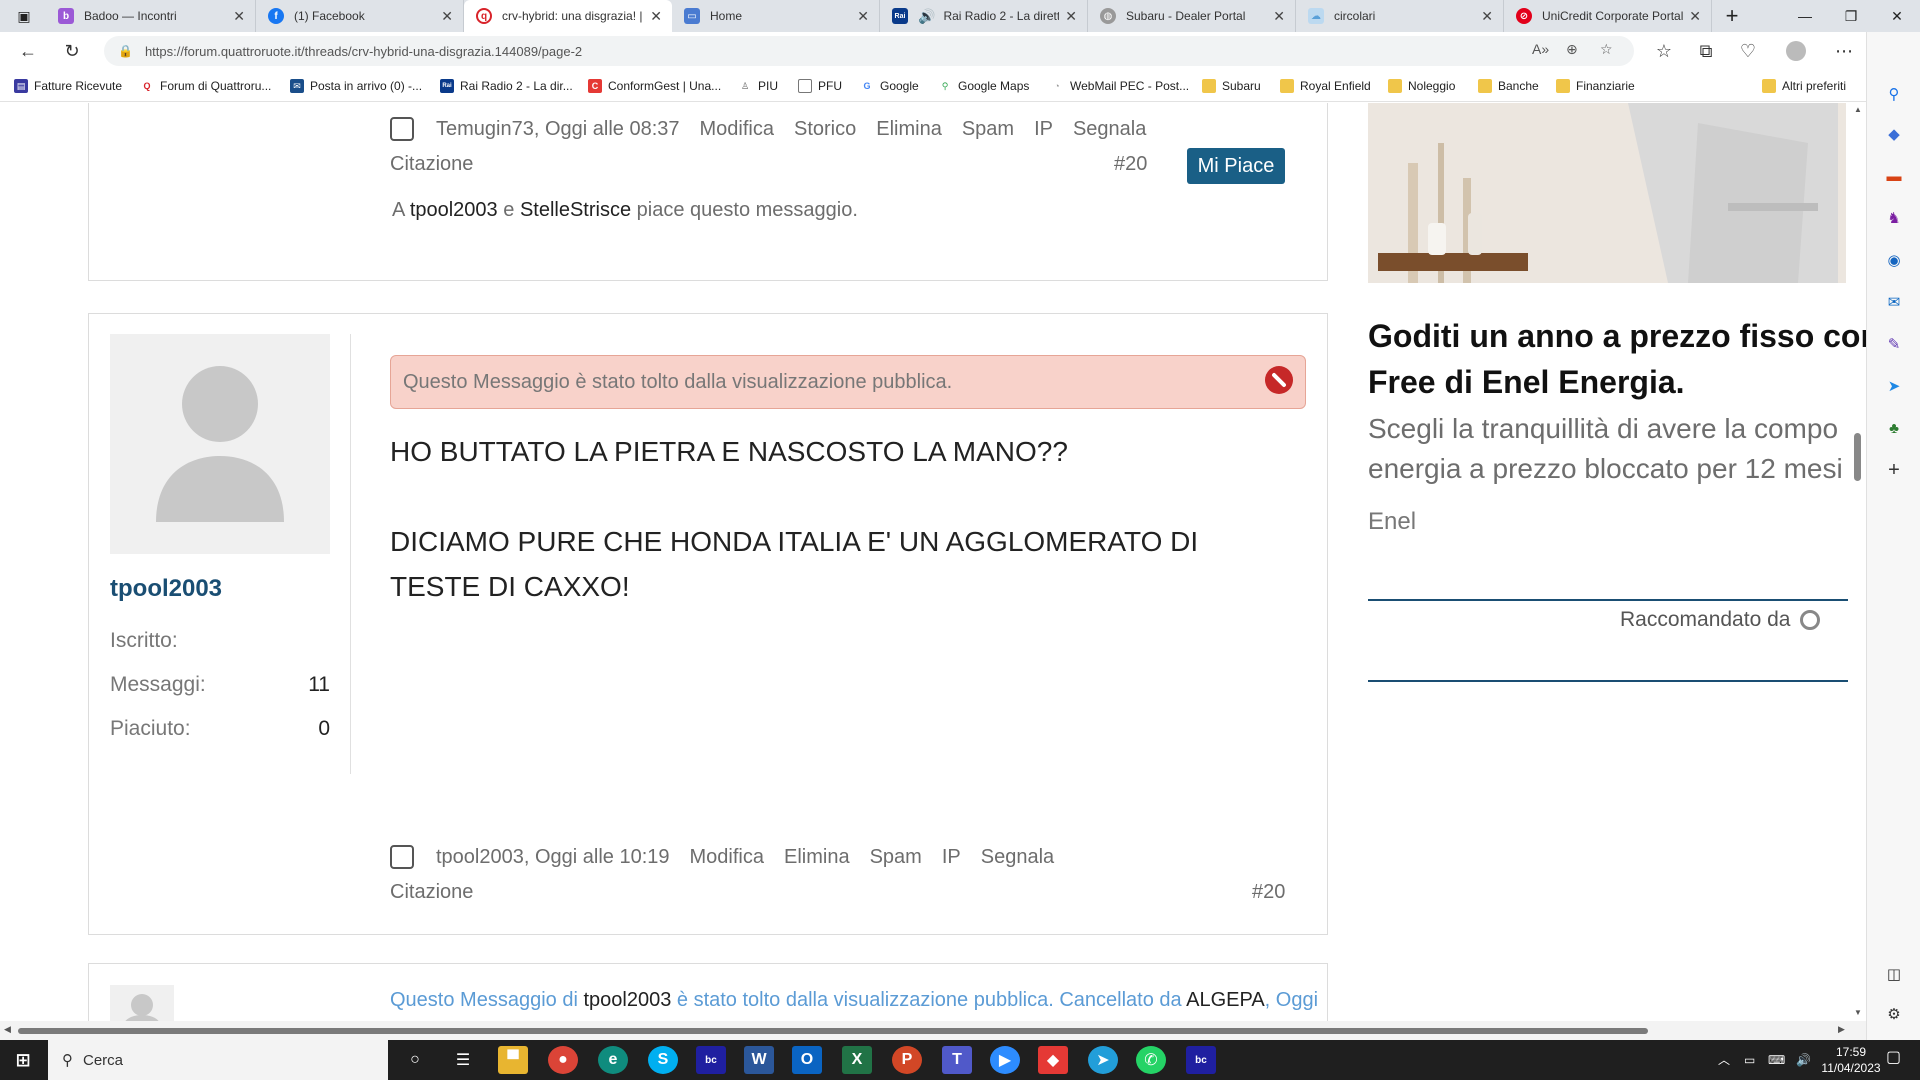 This screenshot has width=1920, height=1080. Describe the element at coordinates (454, 210) in the screenshot. I see `liker-link: tpool2003` at that location.